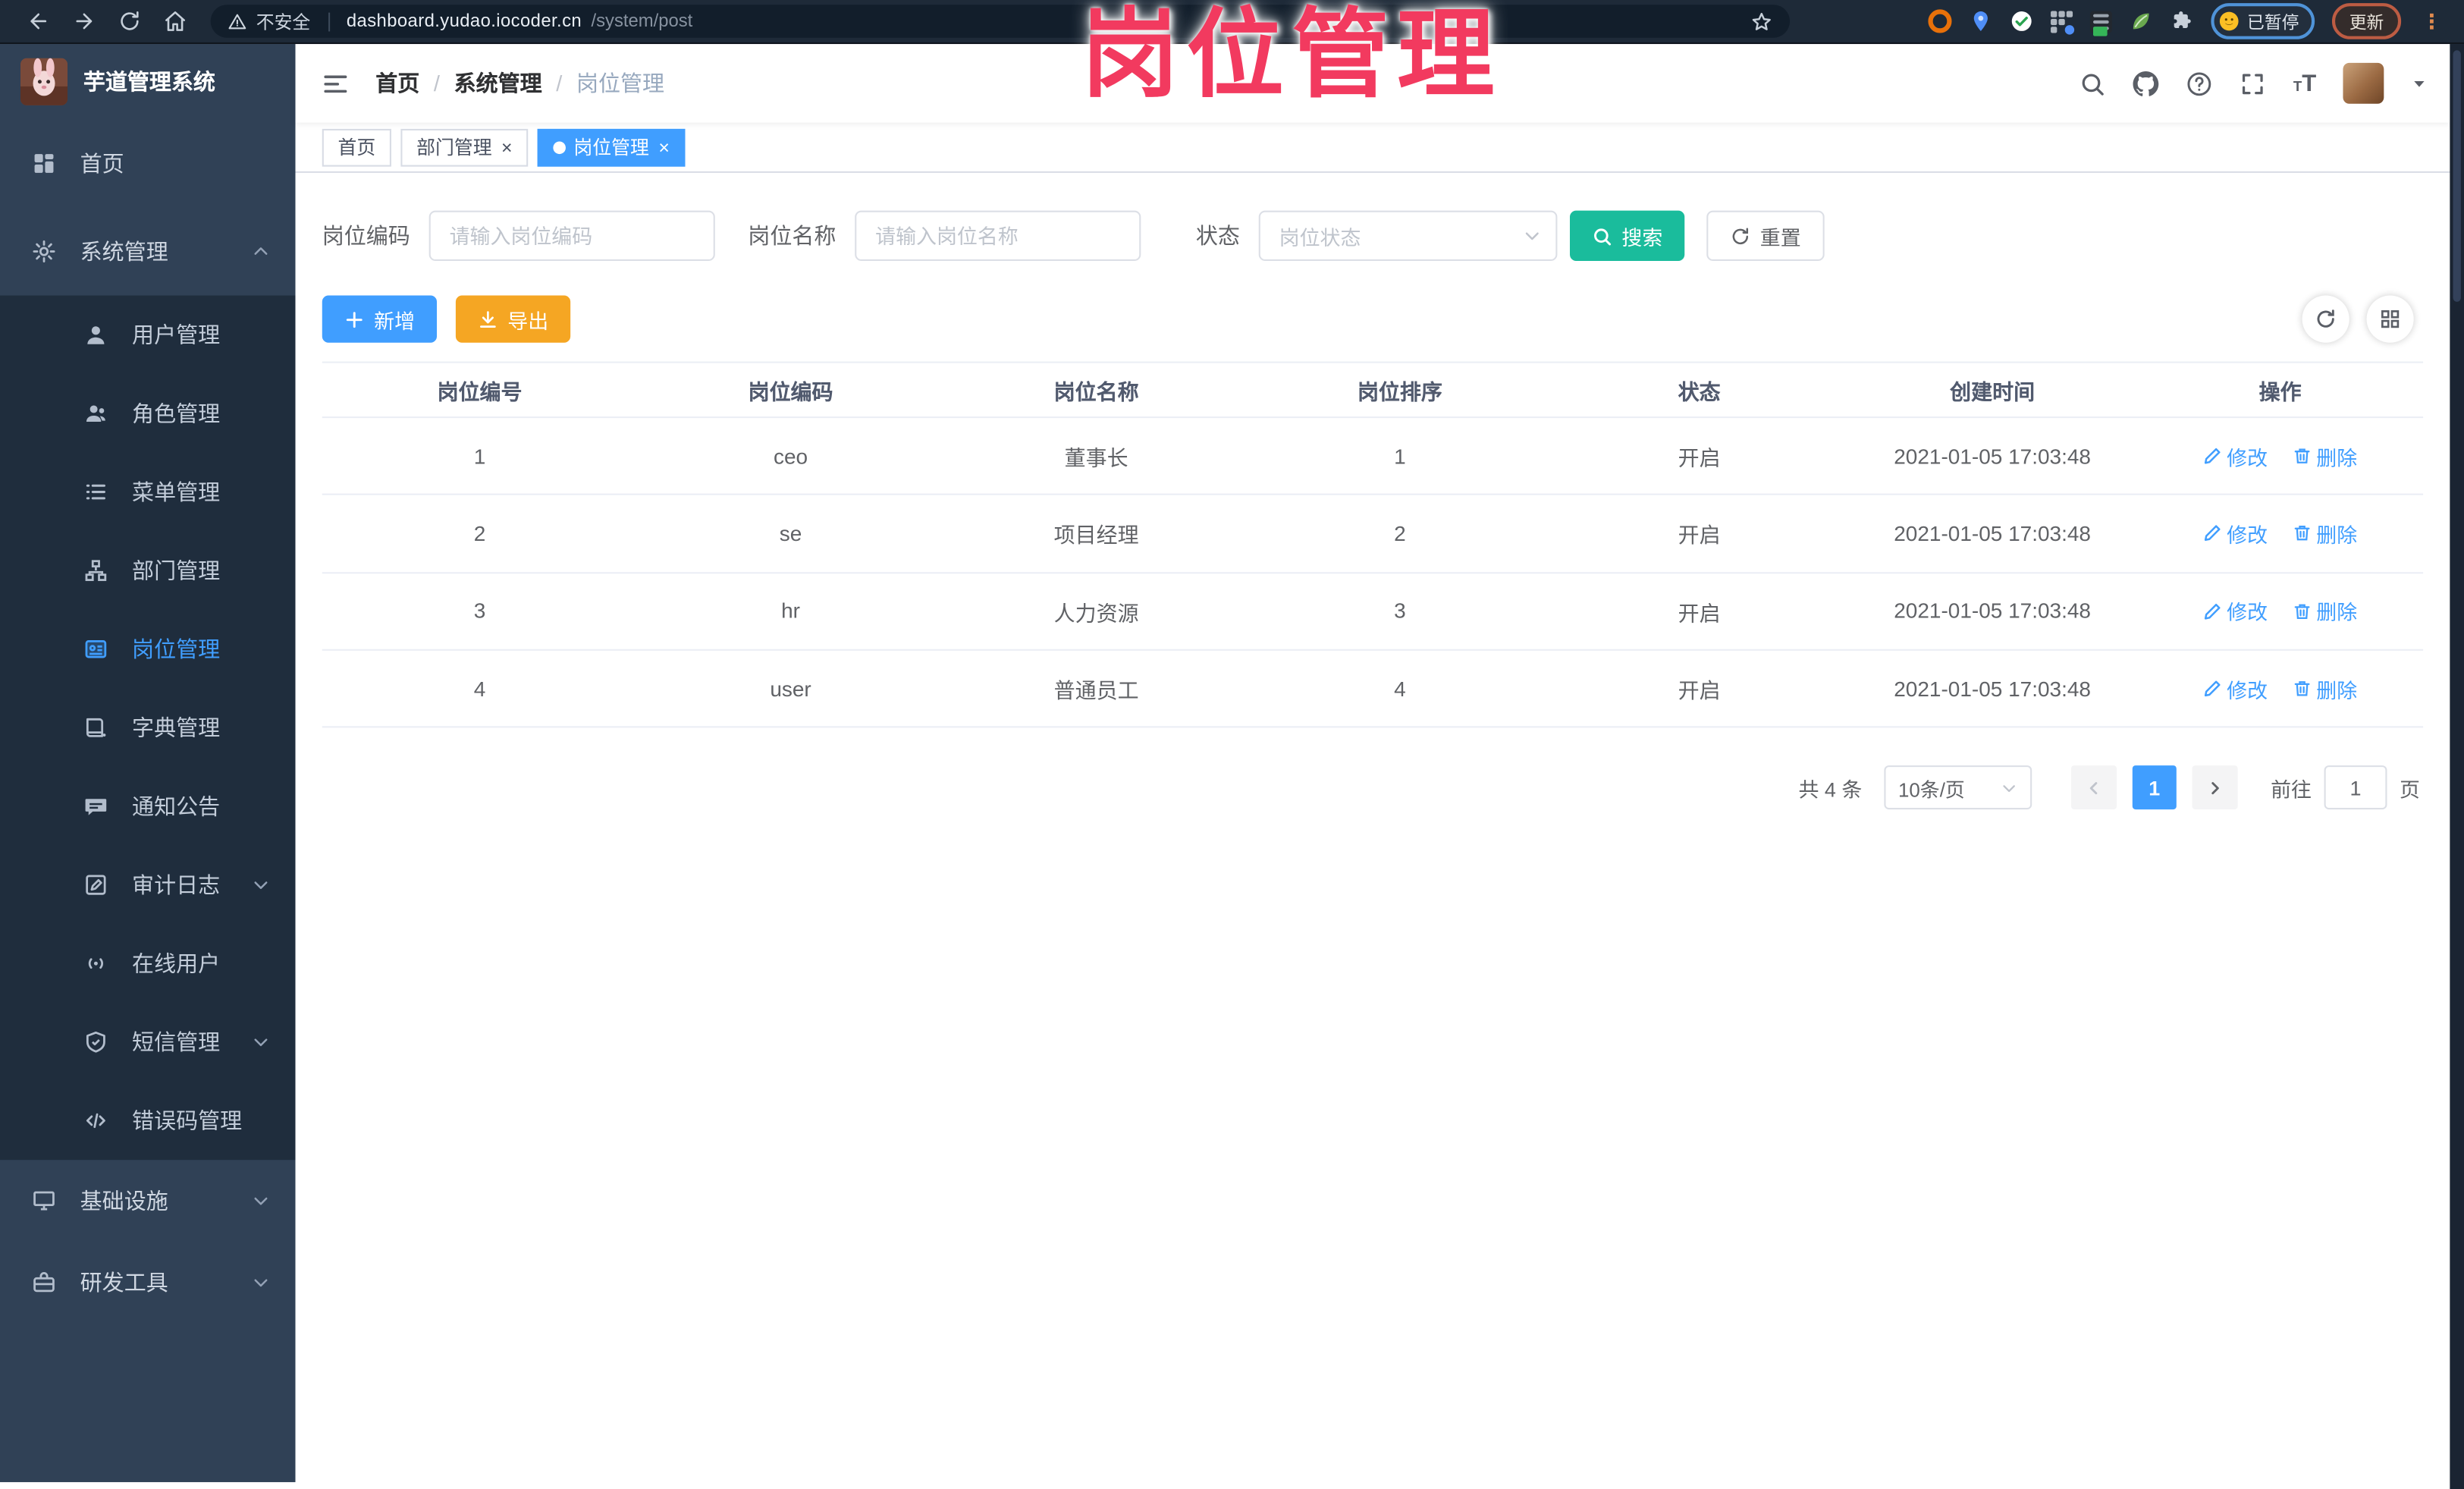 Image resolution: width=2464 pixels, height=1489 pixels. I want to click on sidebar-item-audit-log: 审计日志, so click(148, 885).